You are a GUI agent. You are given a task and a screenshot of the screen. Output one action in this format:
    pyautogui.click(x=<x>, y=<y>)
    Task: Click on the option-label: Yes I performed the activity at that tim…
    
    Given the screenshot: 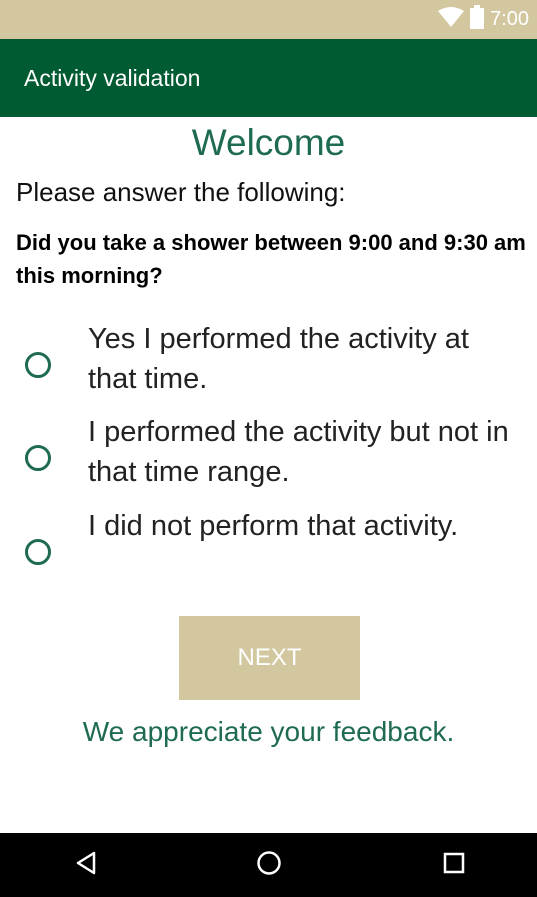 What is the action you would take?
    pyautogui.click(x=278, y=359)
    